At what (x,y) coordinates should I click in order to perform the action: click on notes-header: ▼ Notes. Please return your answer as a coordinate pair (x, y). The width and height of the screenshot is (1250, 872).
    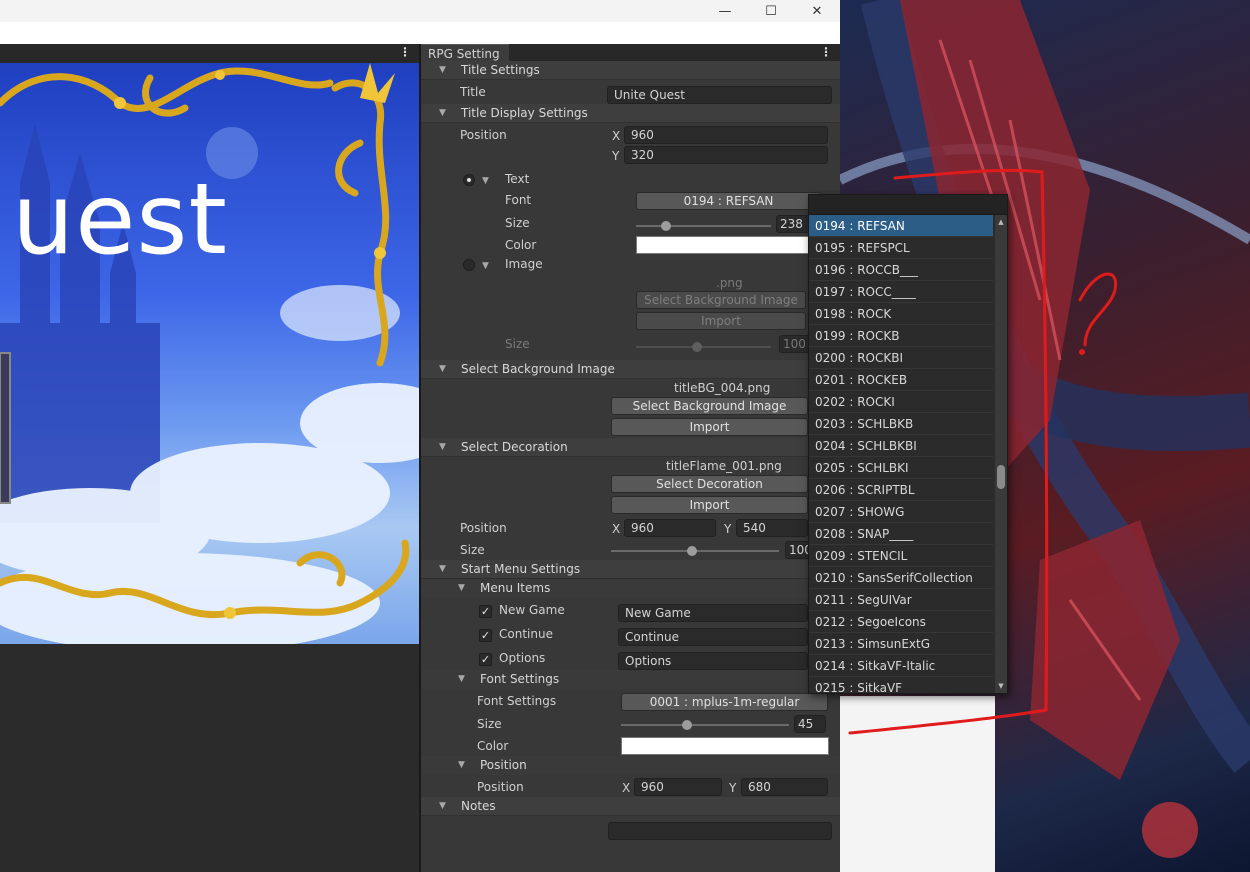
    Looking at the image, I should click on (630, 806).